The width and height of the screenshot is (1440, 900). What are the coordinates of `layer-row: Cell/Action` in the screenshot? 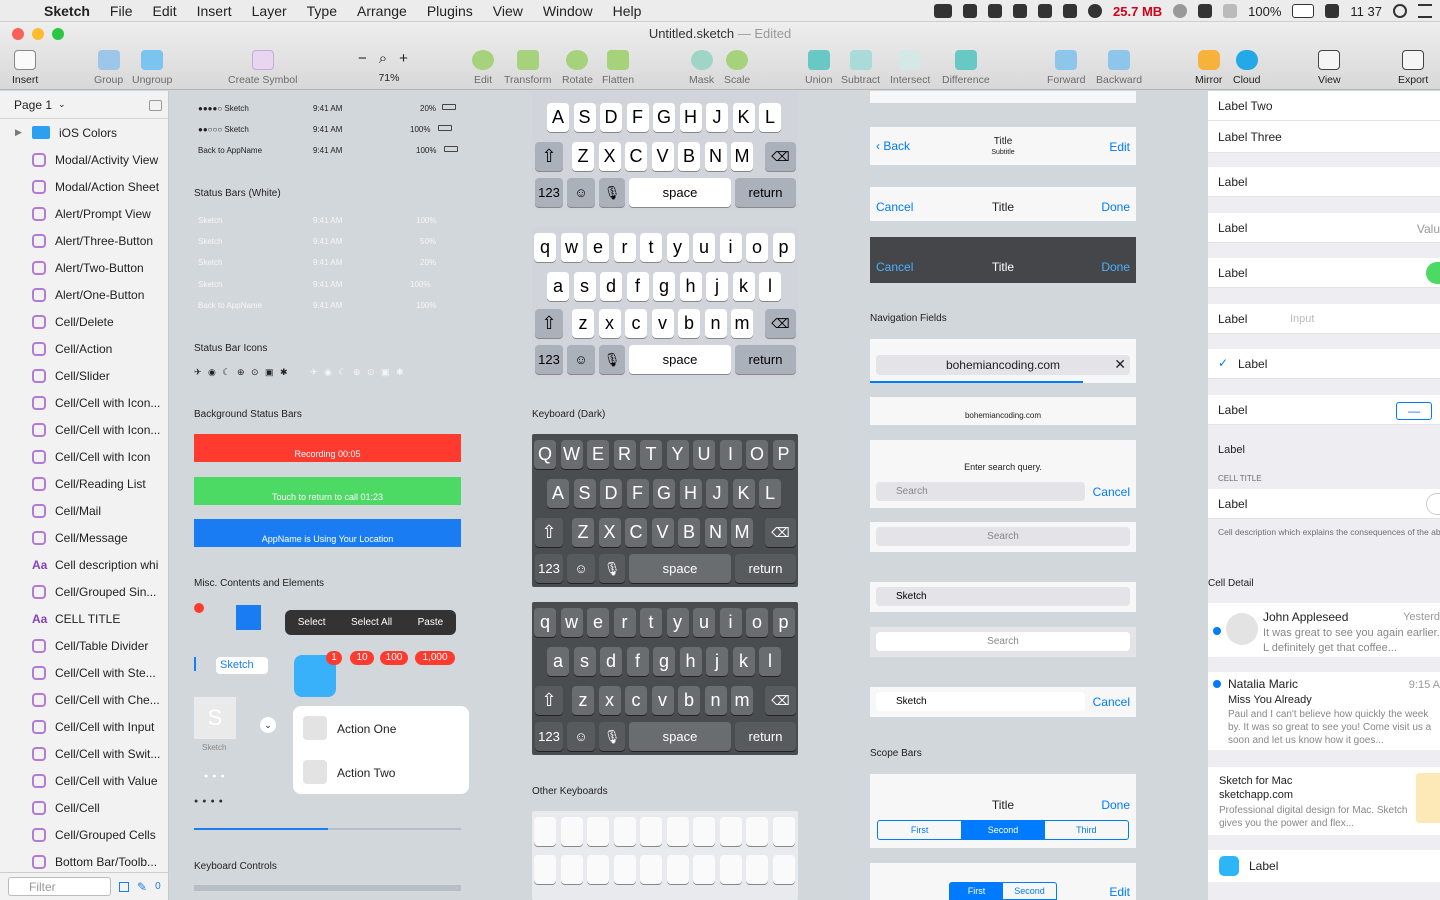 It's located at (84, 348).